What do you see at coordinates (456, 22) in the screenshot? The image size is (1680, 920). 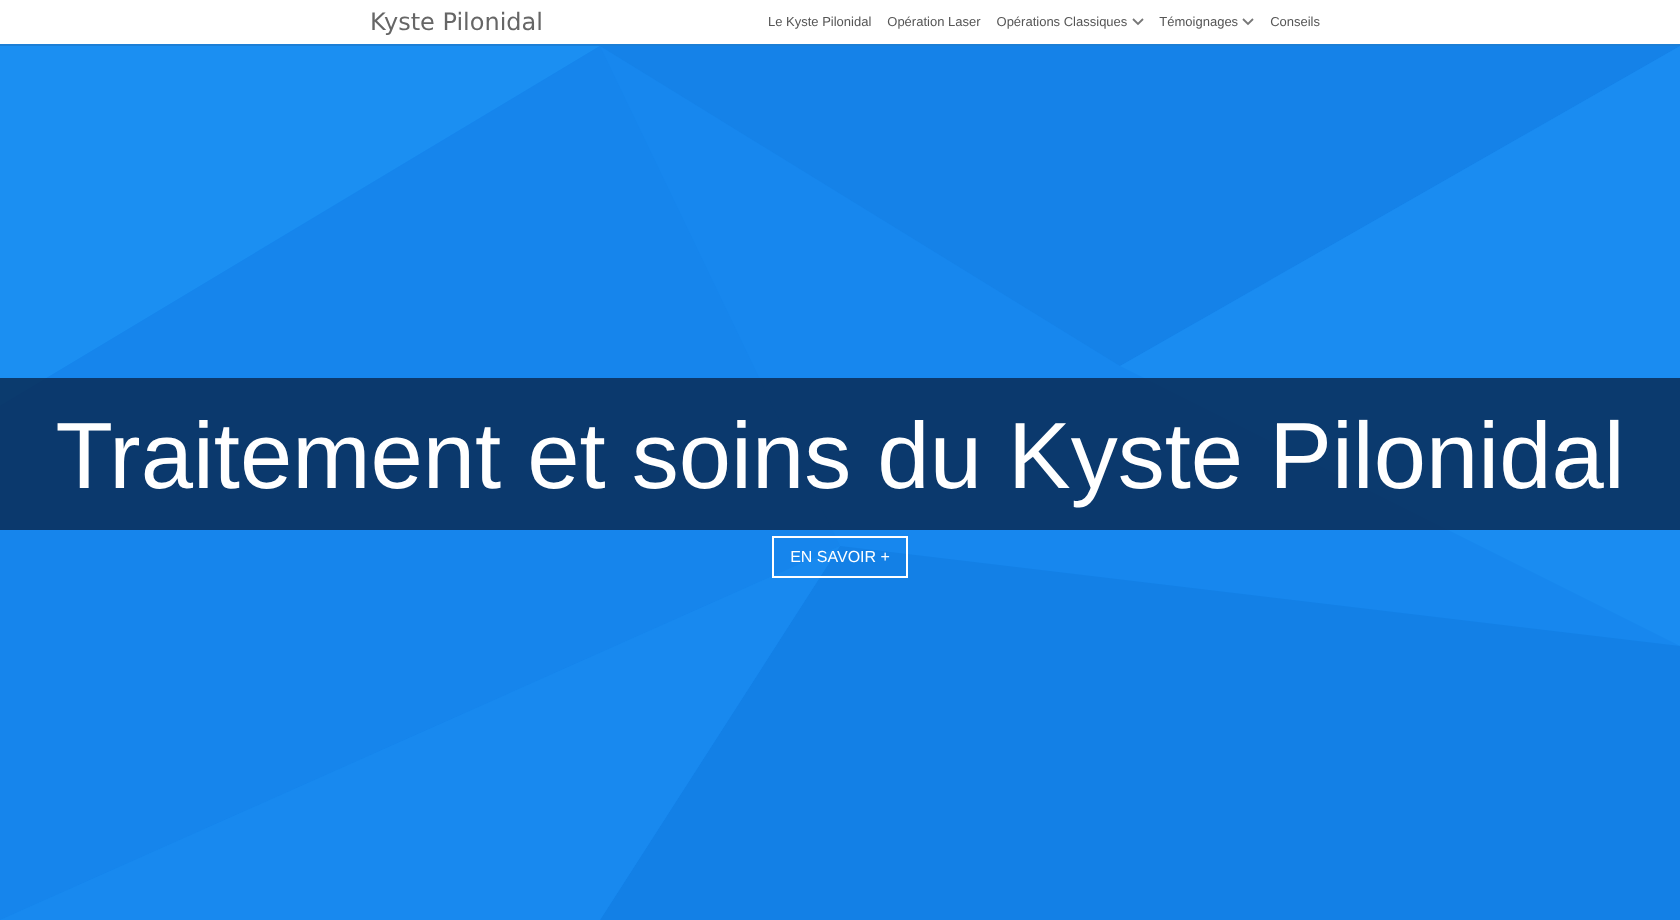 I see `site-logo-text: Kyste Pilonidal` at bounding box center [456, 22].